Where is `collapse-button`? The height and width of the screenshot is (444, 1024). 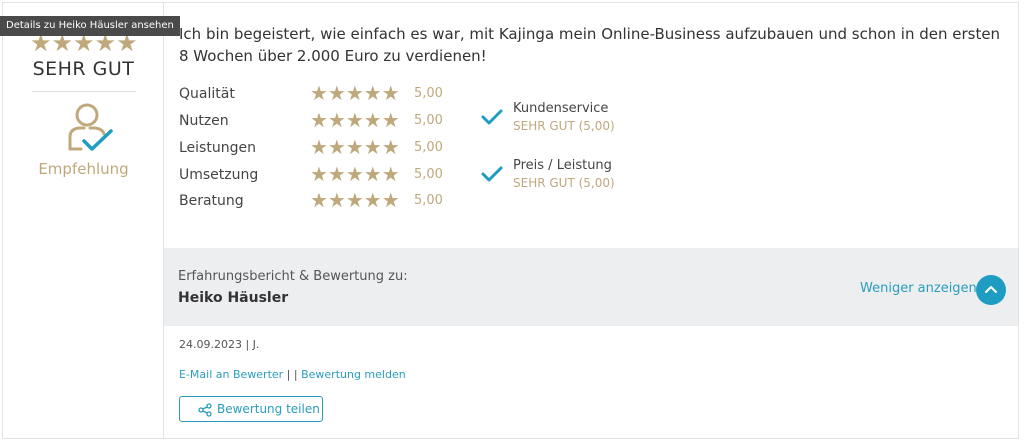
collapse-button is located at coordinates (991, 290).